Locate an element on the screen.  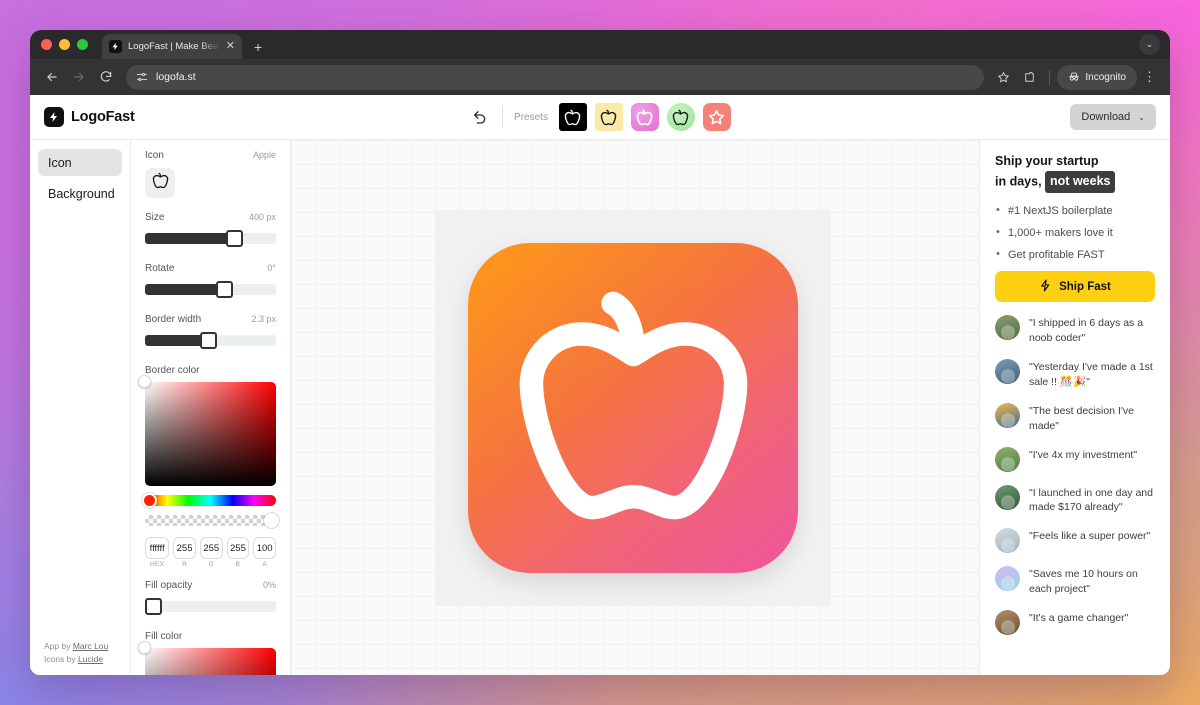
border-color-saturation-area is located at coordinates (207, 430).